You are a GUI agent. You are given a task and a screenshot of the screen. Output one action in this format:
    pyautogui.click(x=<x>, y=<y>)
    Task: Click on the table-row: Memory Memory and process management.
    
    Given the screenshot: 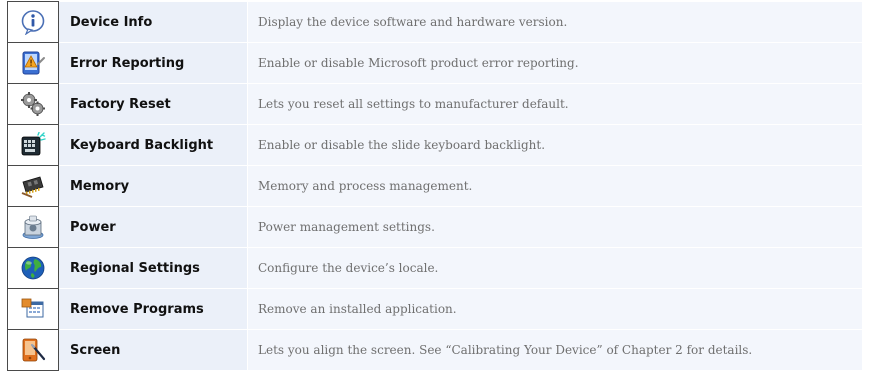 What is the action you would take?
    pyautogui.click(x=434, y=186)
    